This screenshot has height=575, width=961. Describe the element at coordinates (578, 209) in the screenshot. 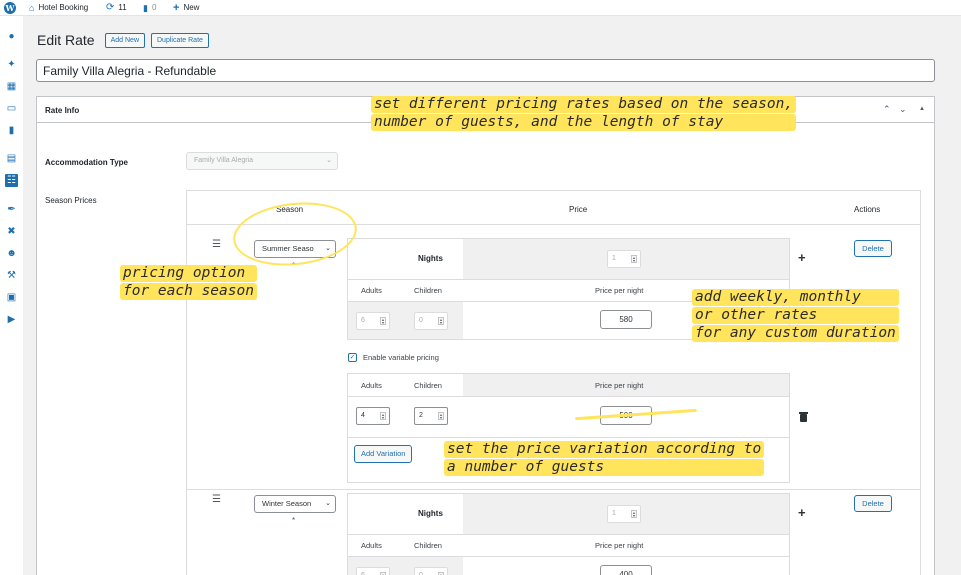

I see `price-column-header: Price` at that location.